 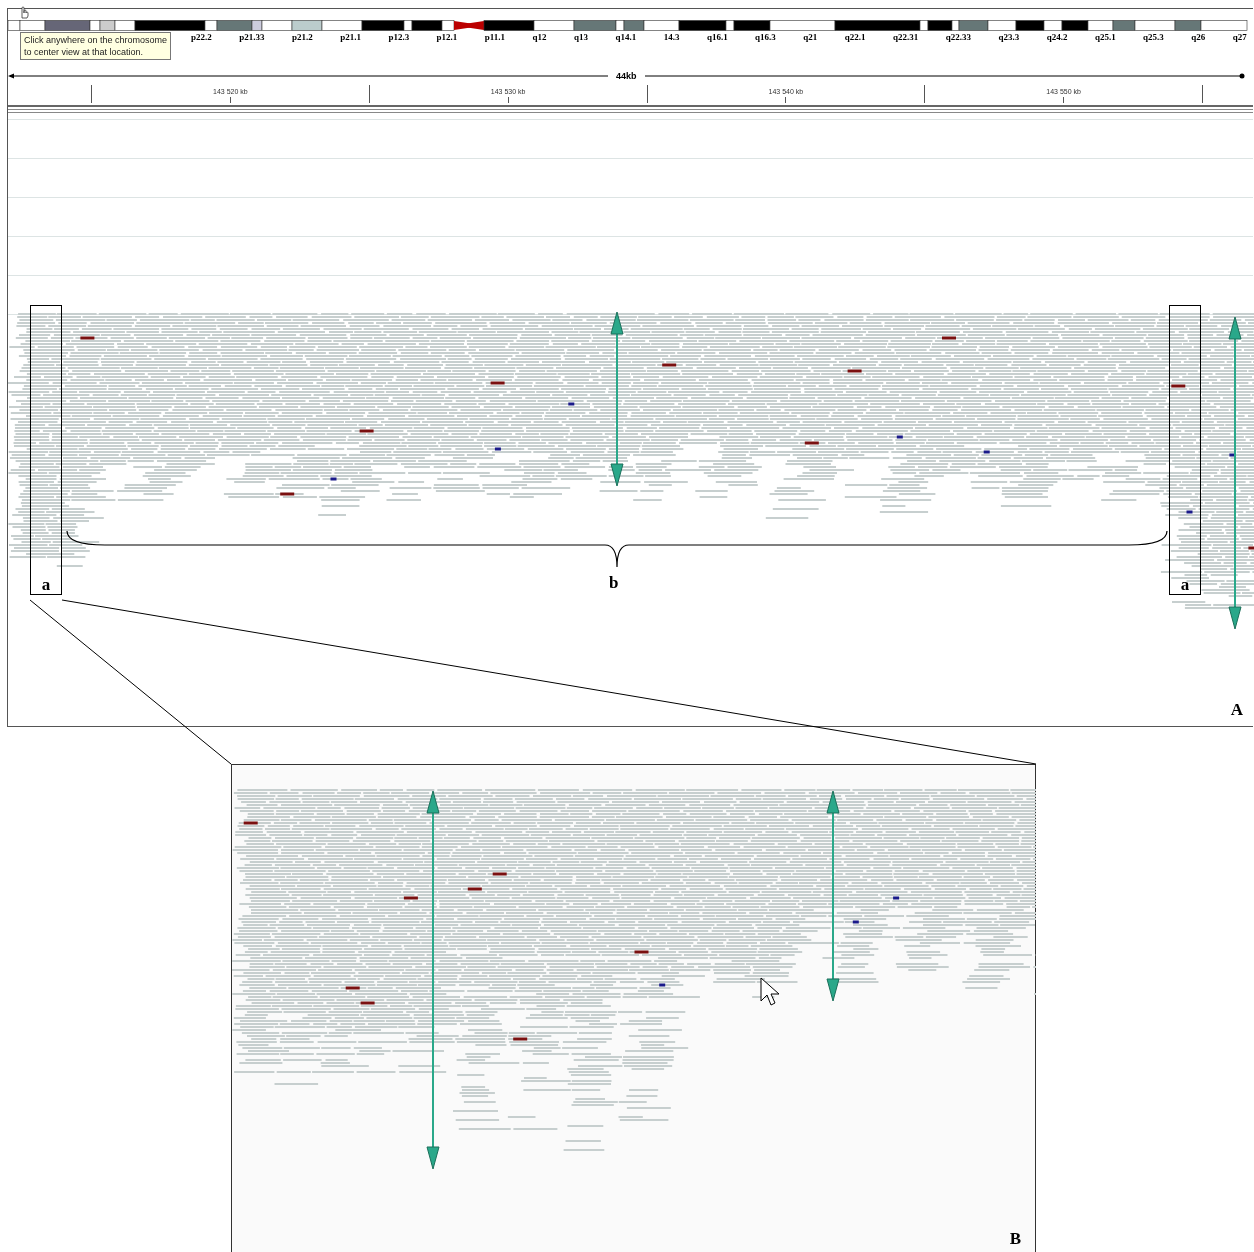 I want to click on band-label: q13, so click(x=581, y=37).